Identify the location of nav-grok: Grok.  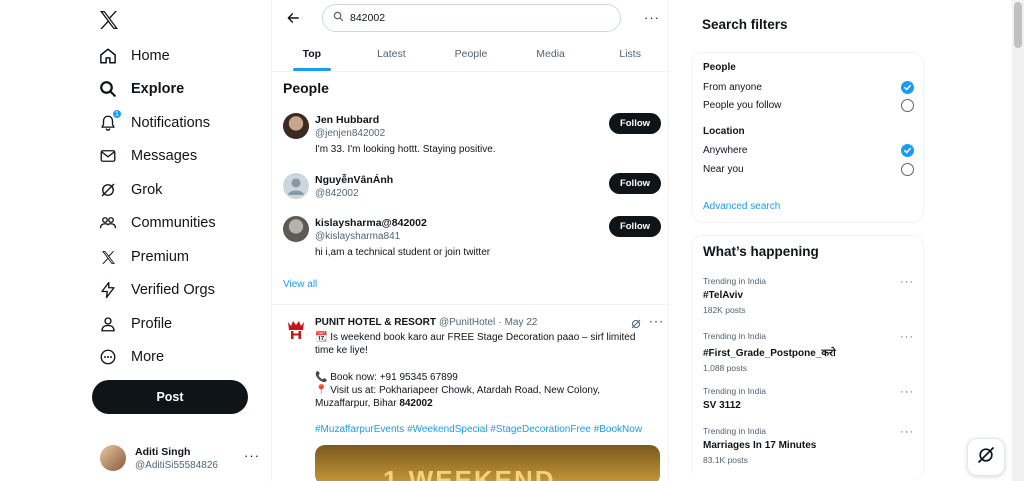
(130, 190).